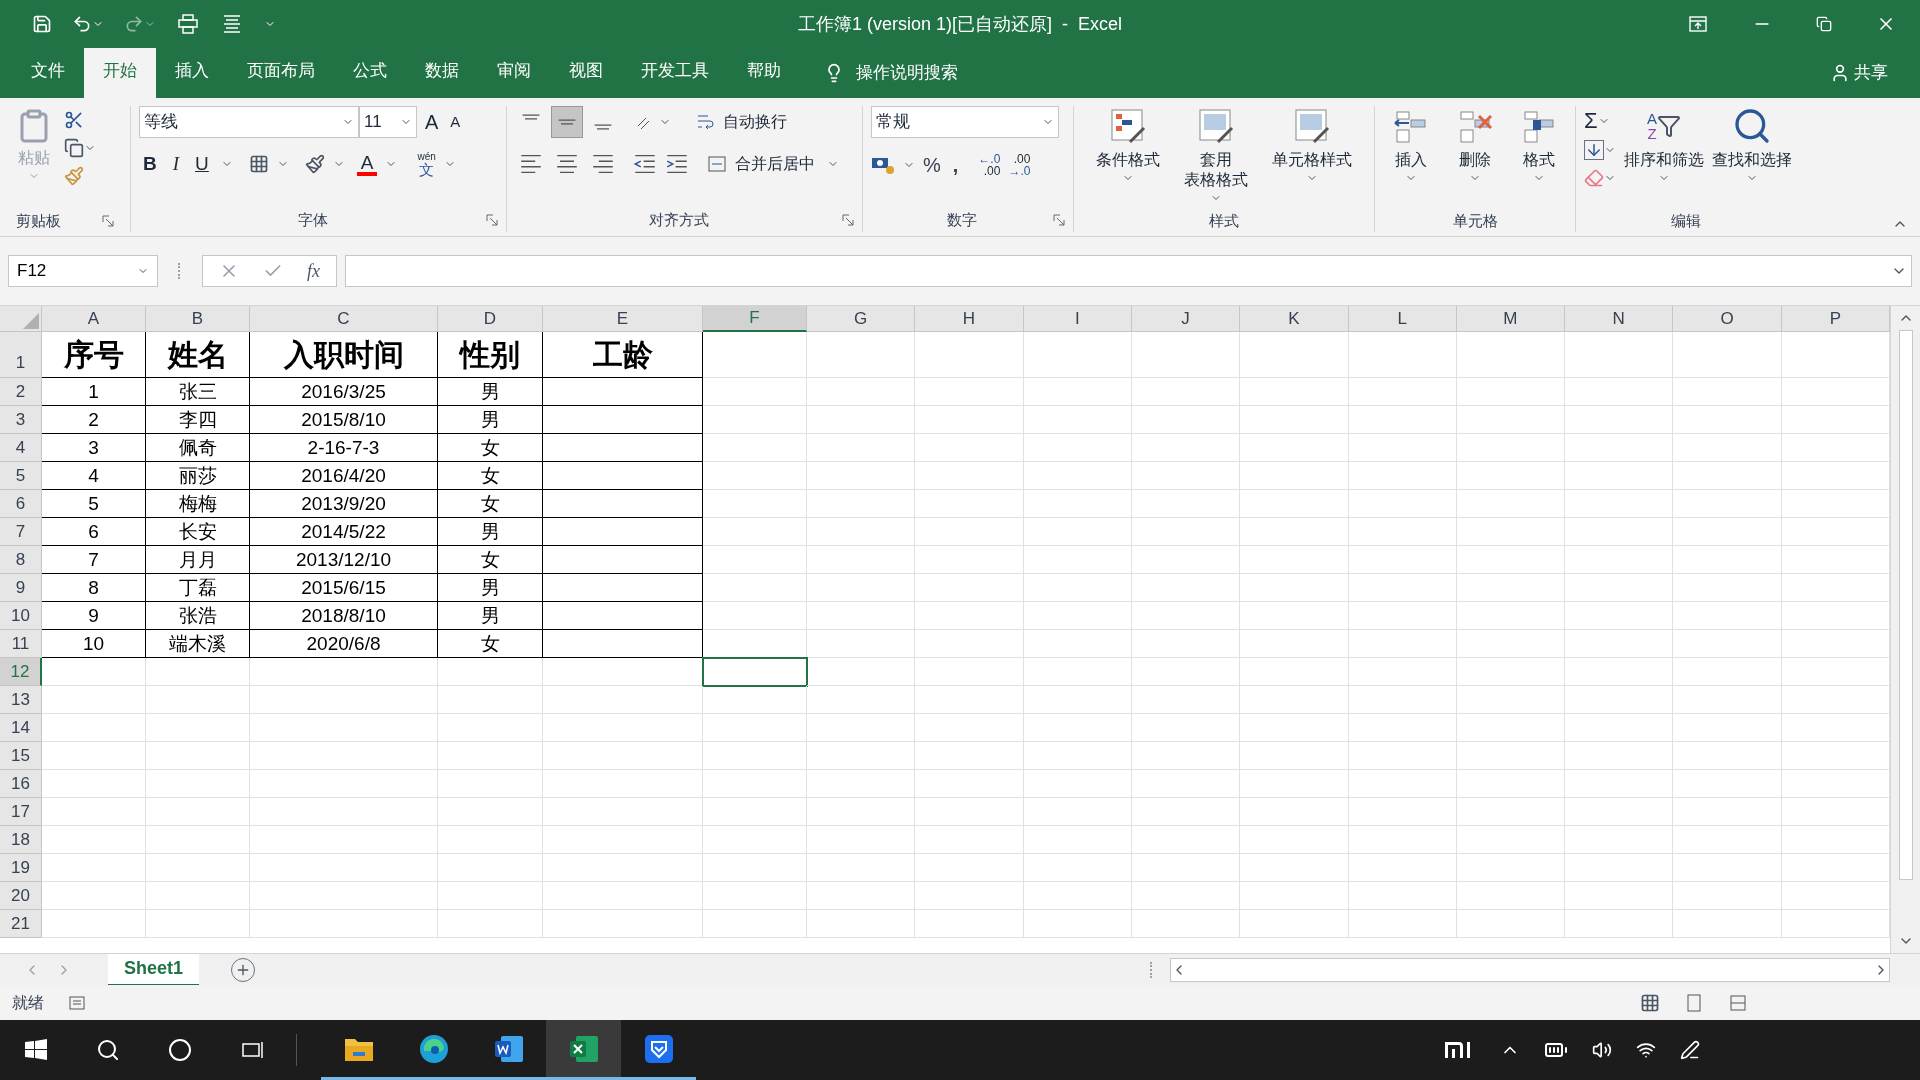  Describe the element at coordinates (755, 319) in the screenshot. I see `column-header: F` at that location.